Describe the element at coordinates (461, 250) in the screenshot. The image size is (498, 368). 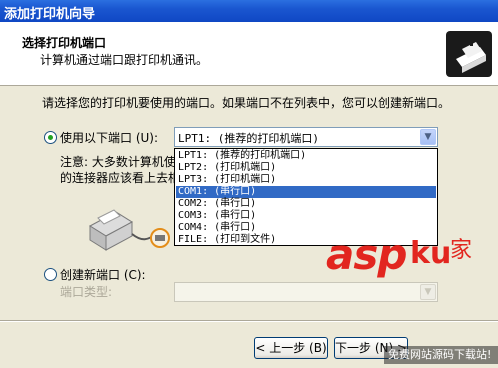
I see `watermark-brand-cn: 家` at that location.